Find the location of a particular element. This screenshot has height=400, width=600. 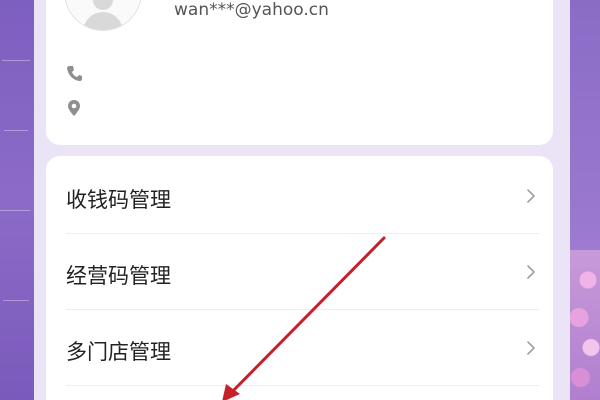

avatar is located at coordinates (103, 15).